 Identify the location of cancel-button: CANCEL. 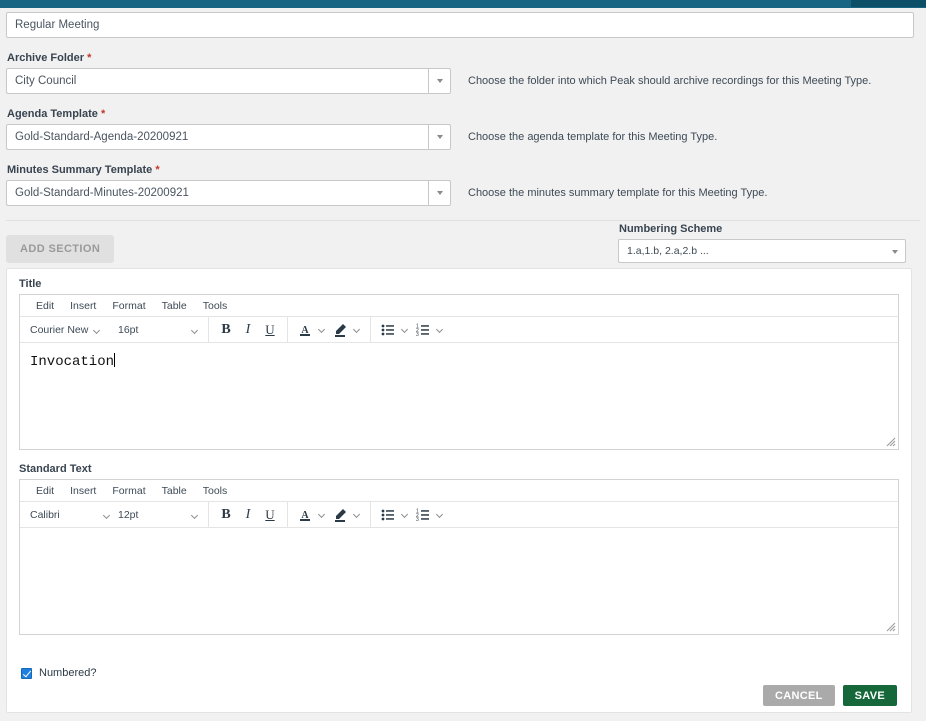
(799, 695).